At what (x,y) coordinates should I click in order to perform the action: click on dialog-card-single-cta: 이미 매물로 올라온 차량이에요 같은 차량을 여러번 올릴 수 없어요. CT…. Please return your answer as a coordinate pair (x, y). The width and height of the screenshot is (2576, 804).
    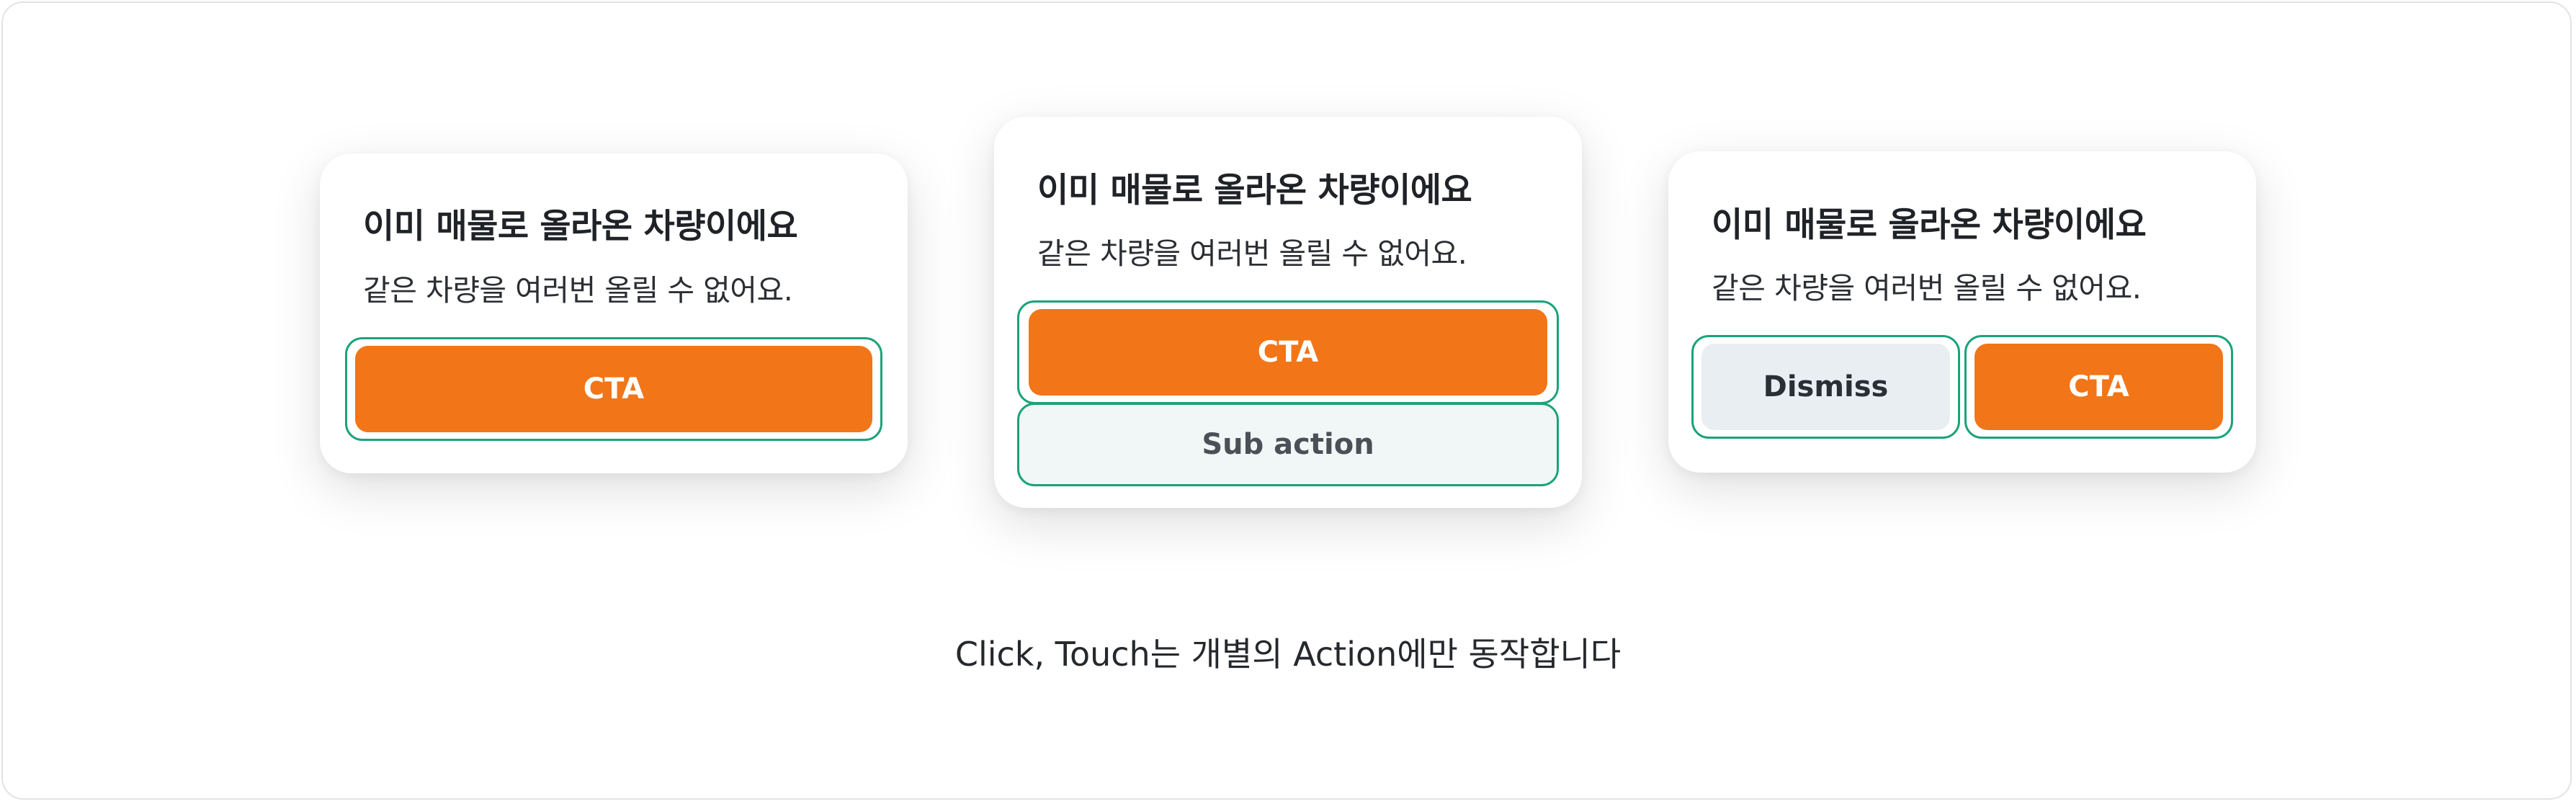
    Looking at the image, I should click on (614, 313).